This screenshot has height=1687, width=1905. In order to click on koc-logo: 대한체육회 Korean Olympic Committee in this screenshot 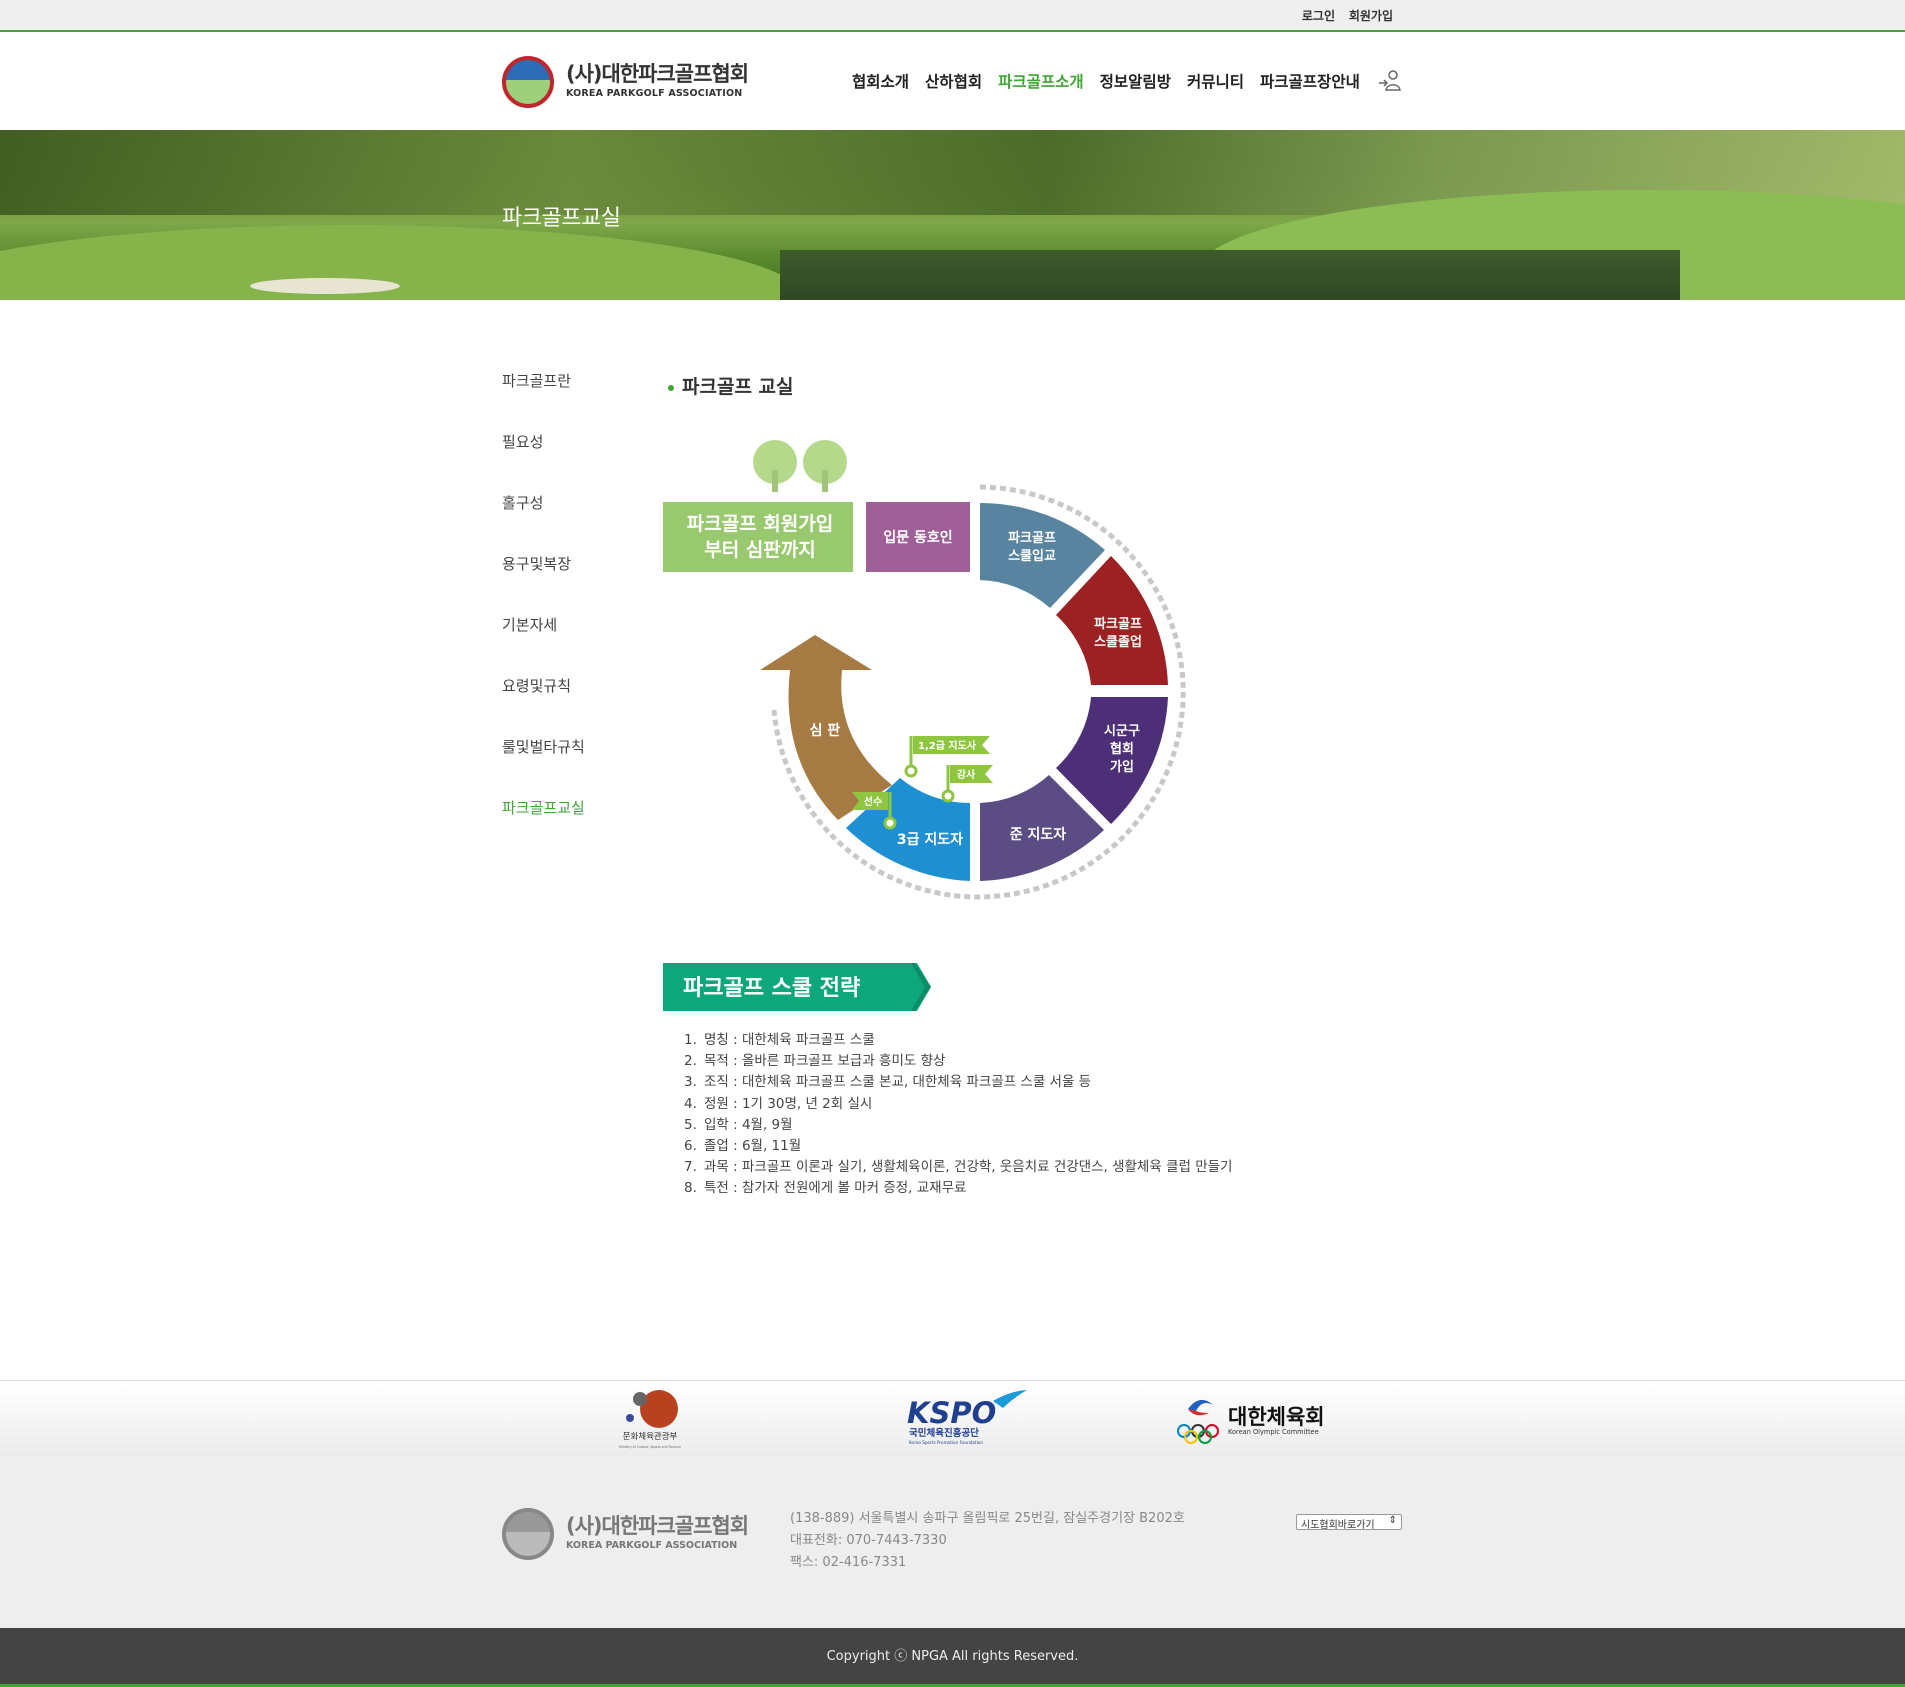, I will do `click(1255, 1419)`.